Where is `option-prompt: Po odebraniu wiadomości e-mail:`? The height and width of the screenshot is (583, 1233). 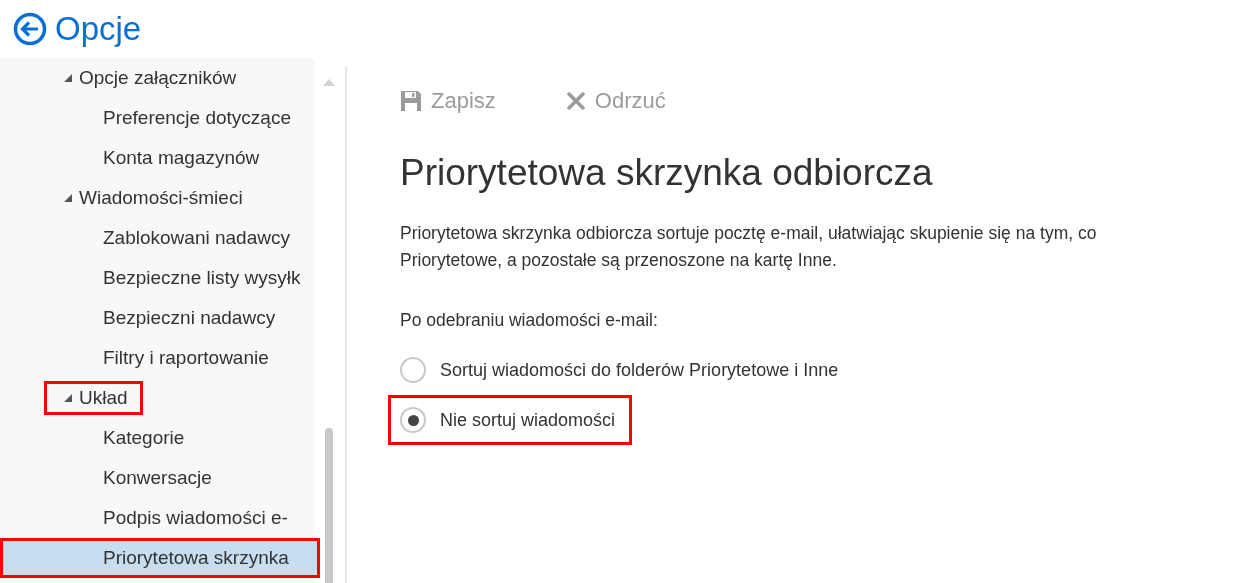
option-prompt: Po odebraniu wiadomości e-mail: is located at coordinates (529, 320).